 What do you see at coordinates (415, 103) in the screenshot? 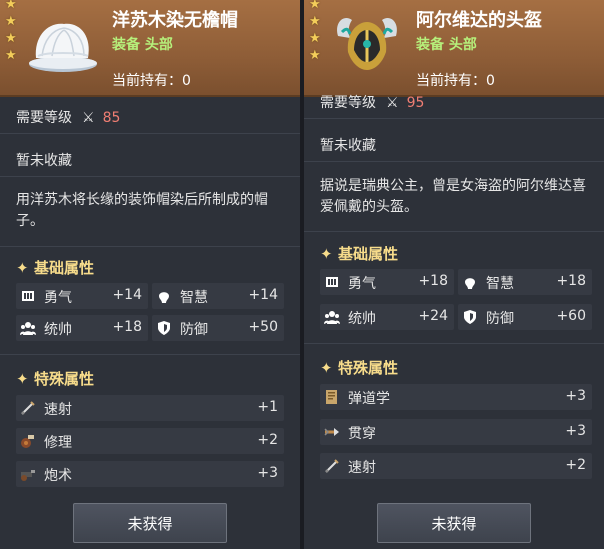
I see `req-level: 95` at bounding box center [415, 103].